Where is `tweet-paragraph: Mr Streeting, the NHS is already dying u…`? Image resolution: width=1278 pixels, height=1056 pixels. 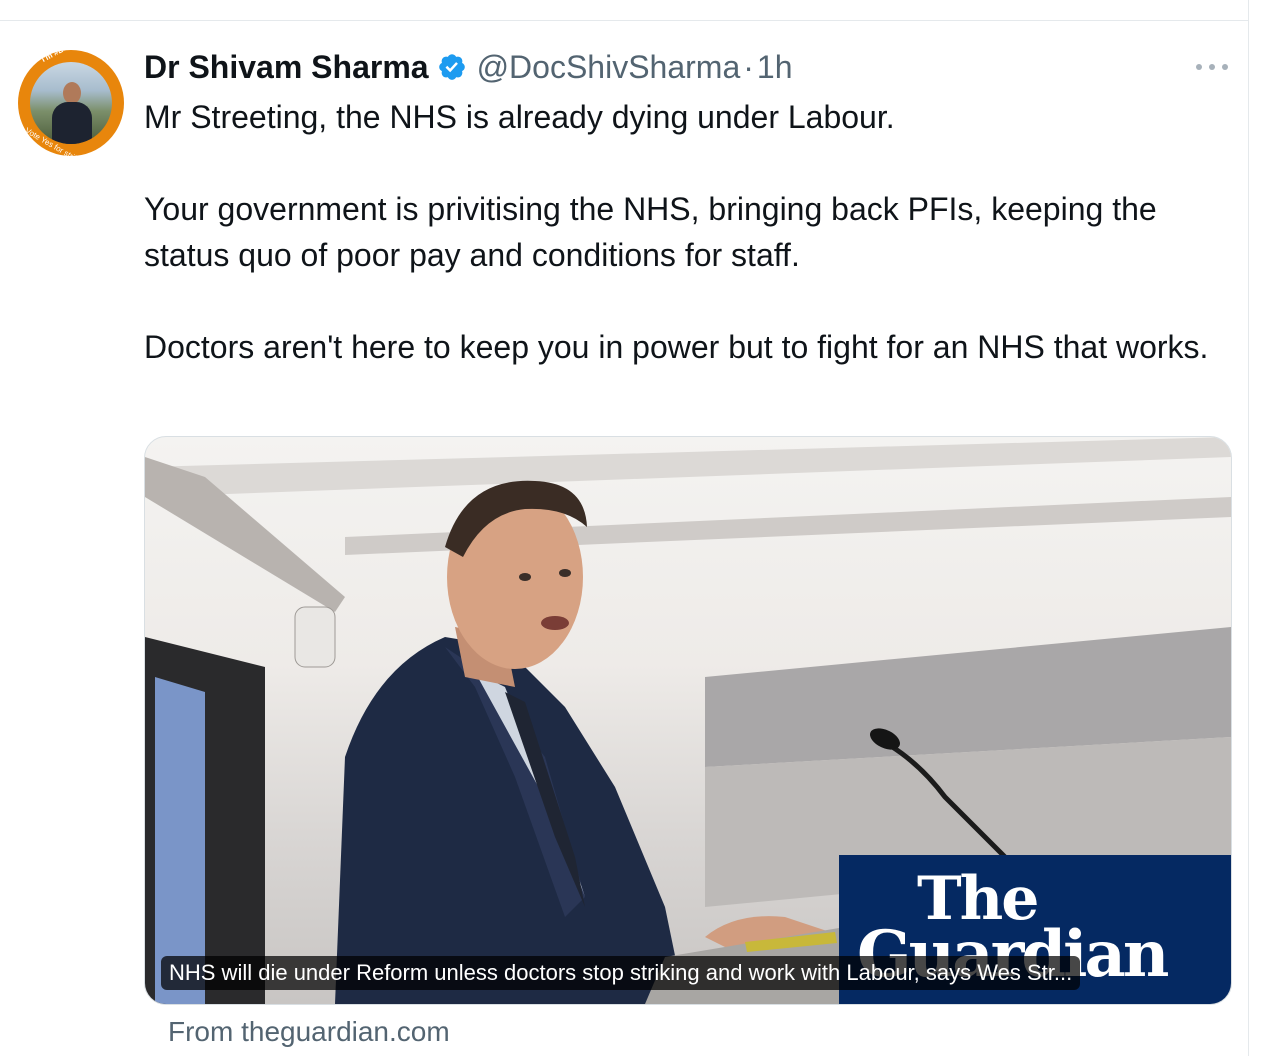 tweet-paragraph: Mr Streeting, the NHS is already dying u… is located at coordinates (519, 117).